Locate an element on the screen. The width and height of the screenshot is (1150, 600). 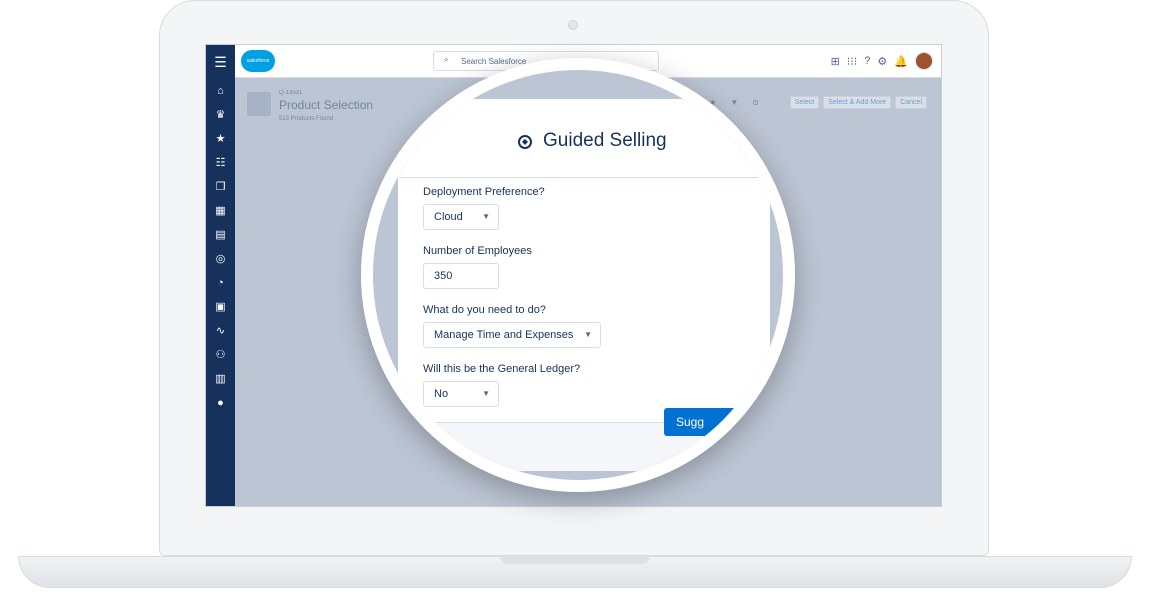
page-title: Product Selection is located at coordinates (326, 105).